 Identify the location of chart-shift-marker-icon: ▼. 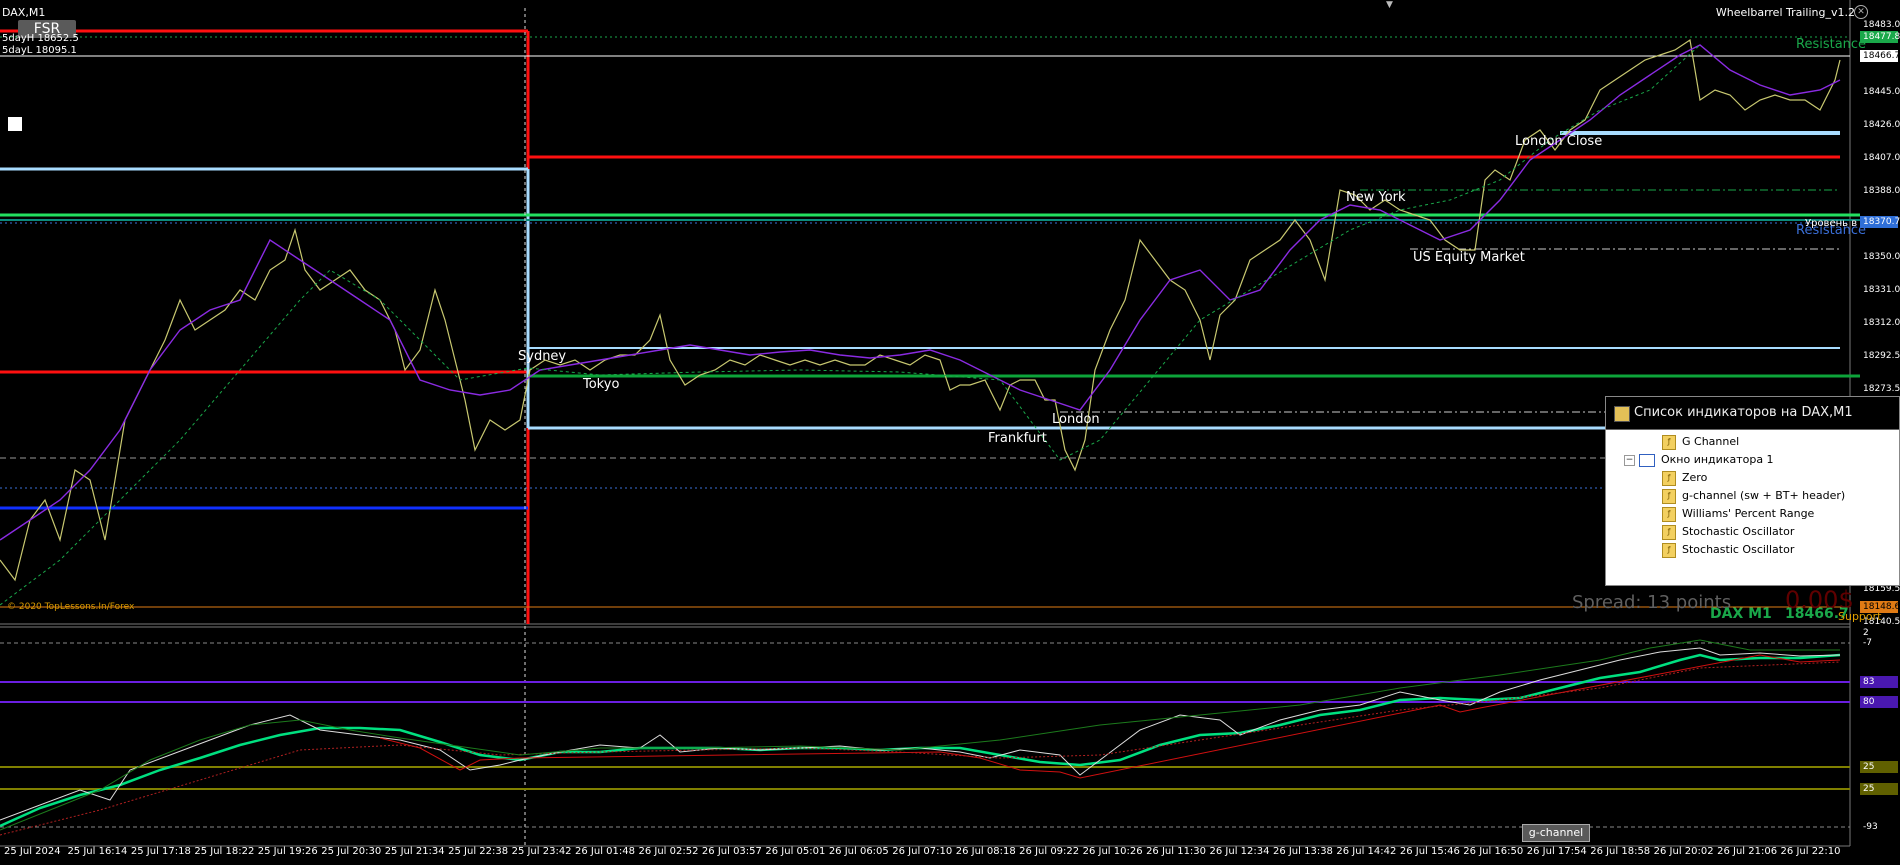
(1389, 5).